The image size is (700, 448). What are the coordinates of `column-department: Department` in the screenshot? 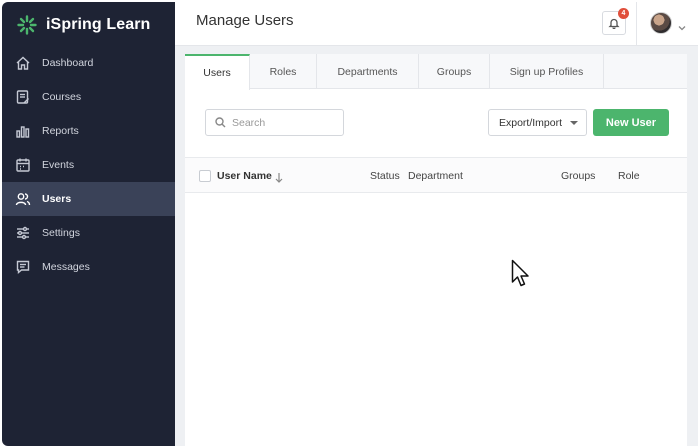 It's located at (435, 176).